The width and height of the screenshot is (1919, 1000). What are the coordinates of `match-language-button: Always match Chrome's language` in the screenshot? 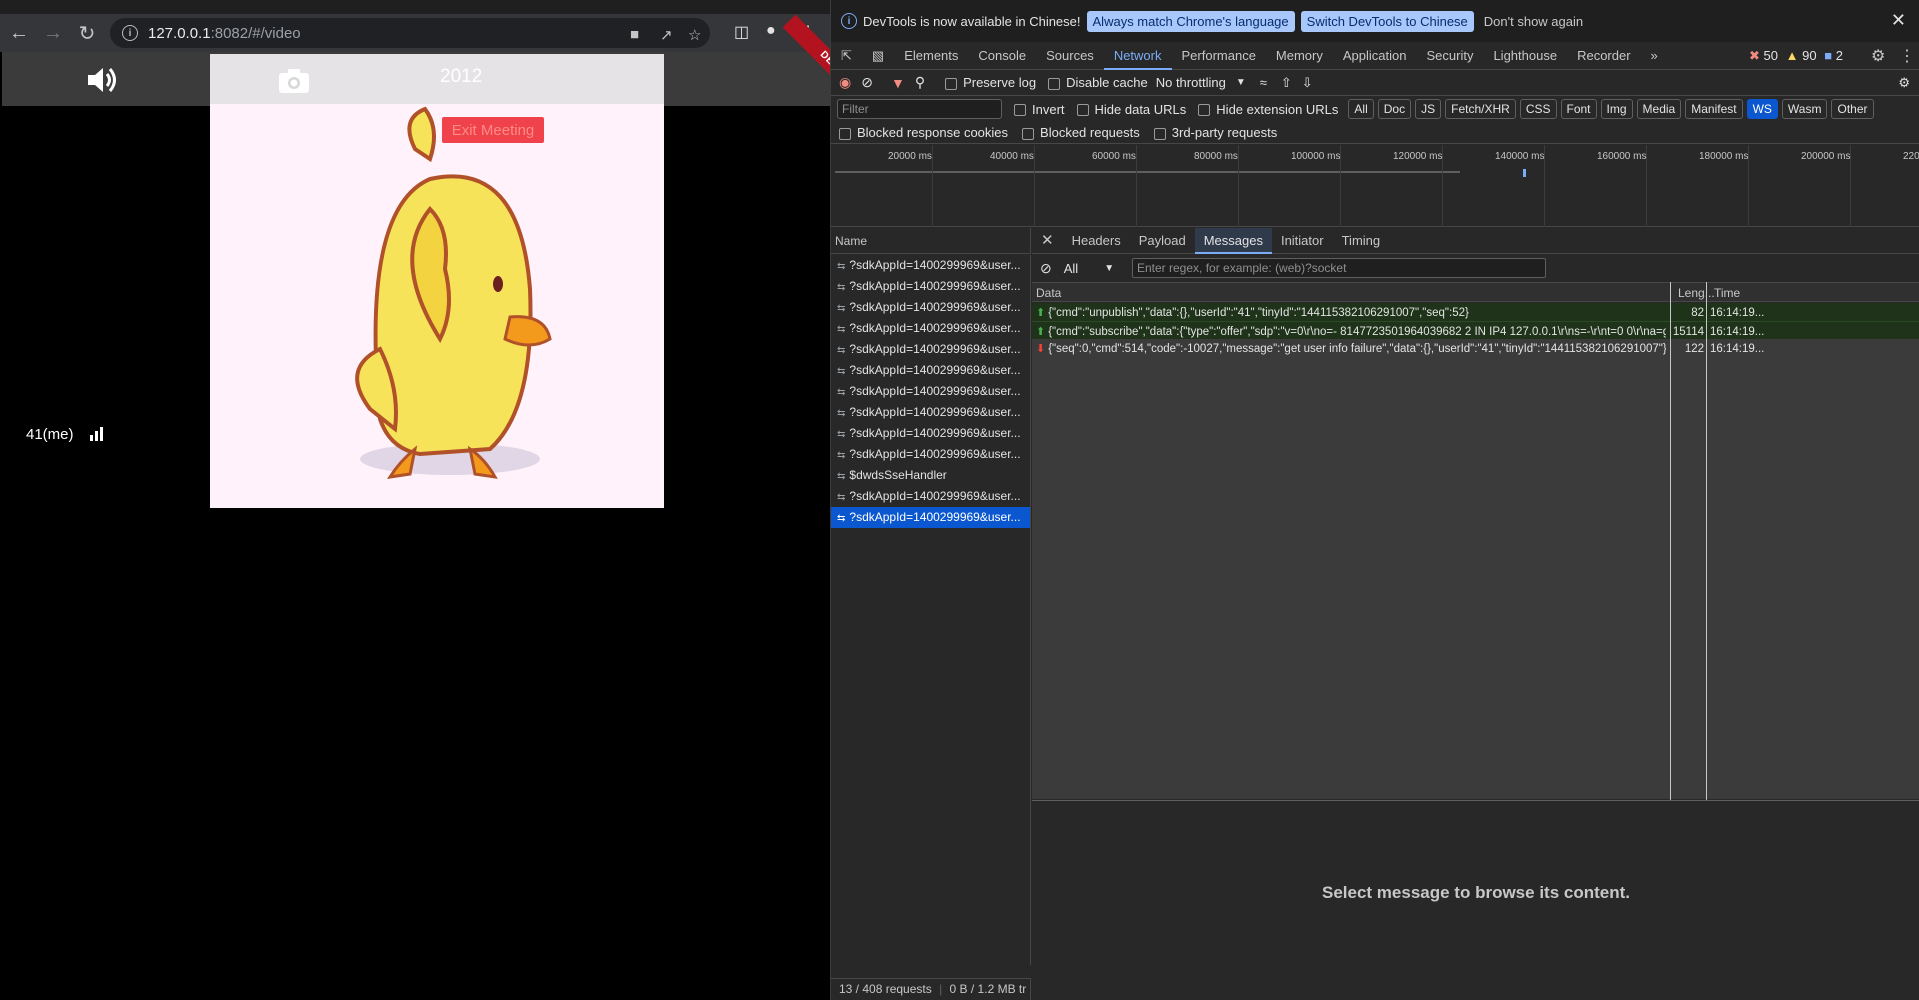 It's located at (1190, 21).